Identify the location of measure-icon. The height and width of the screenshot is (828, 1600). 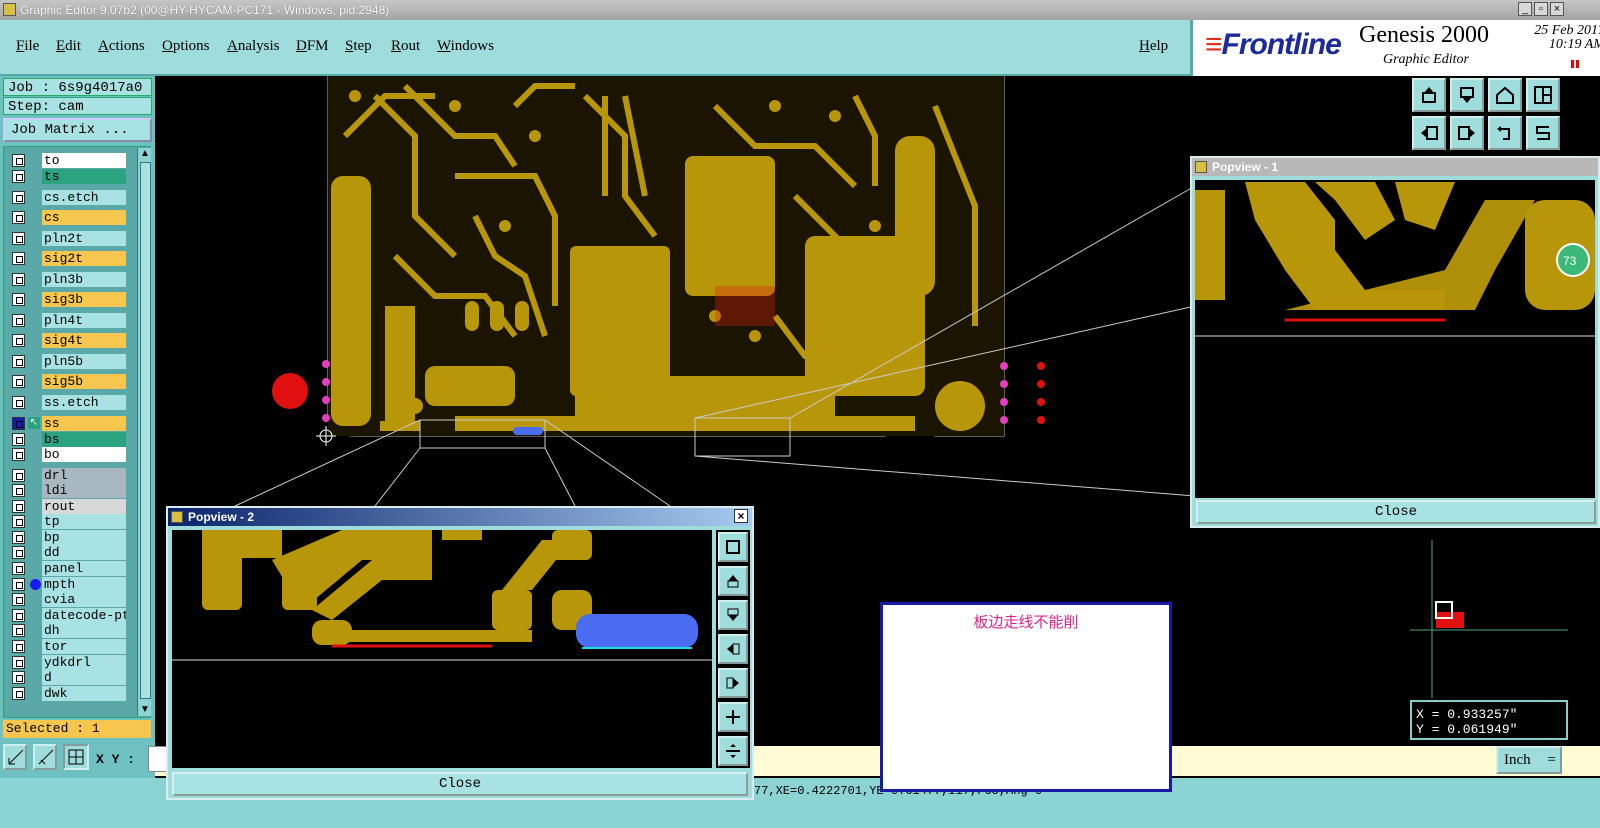
(15, 757).